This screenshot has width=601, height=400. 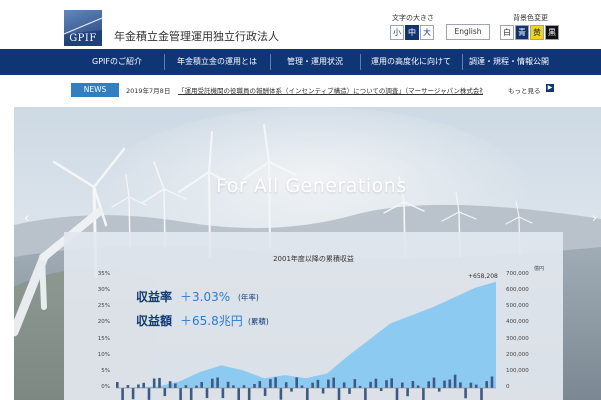 I want to click on english-button: English, so click(x=468, y=32).